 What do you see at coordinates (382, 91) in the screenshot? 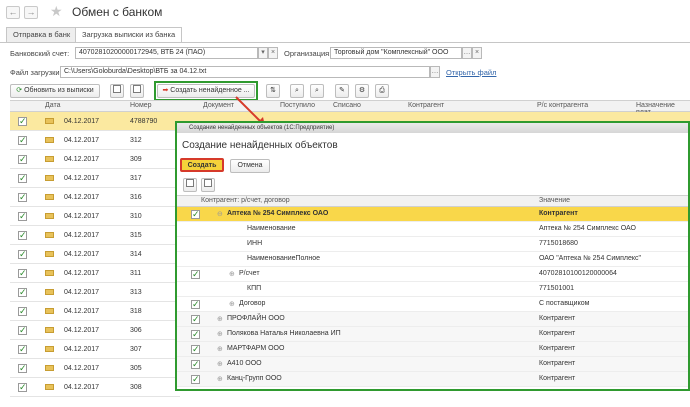
I see `print-icon: ⎙` at bounding box center [382, 91].